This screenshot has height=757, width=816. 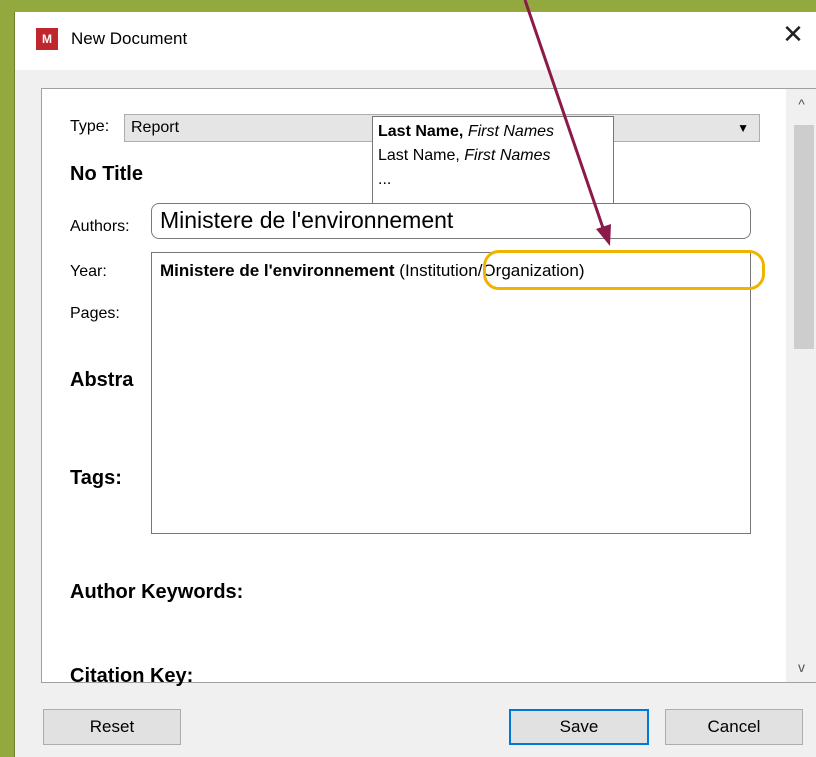 I want to click on background-border-top, so click(x=408, y=6).